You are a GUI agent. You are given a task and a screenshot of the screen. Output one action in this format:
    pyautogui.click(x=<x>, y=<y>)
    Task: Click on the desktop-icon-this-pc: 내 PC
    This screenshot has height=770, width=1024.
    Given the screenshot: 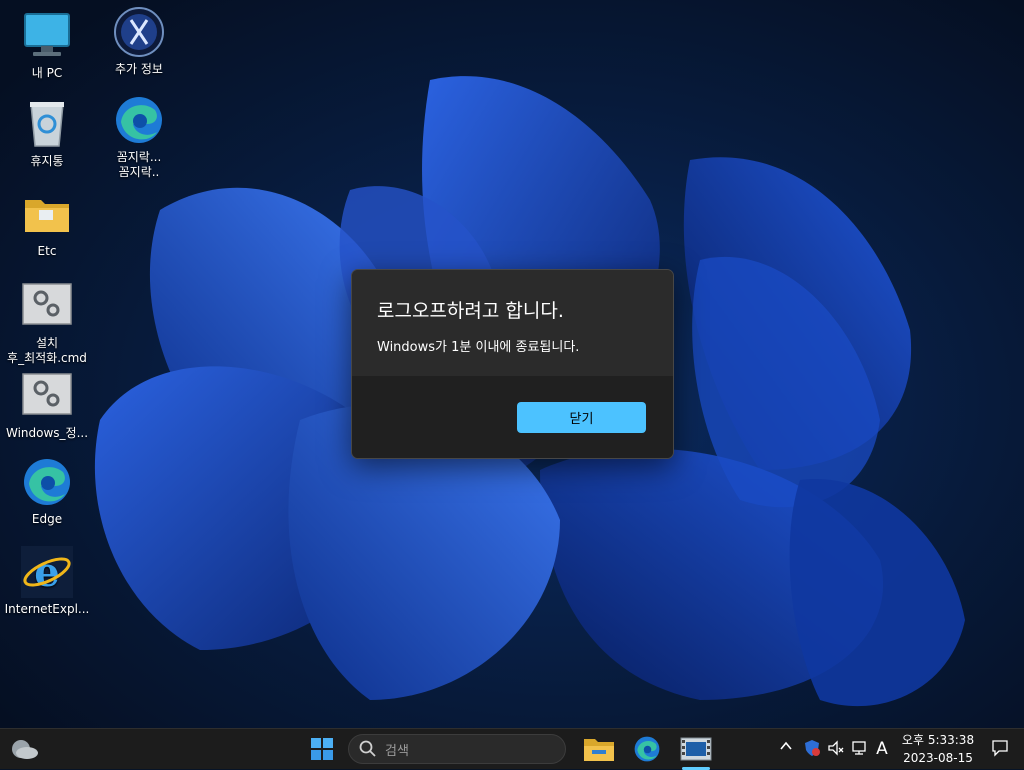 What is the action you would take?
    pyautogui.click(x=47, y=45)
    